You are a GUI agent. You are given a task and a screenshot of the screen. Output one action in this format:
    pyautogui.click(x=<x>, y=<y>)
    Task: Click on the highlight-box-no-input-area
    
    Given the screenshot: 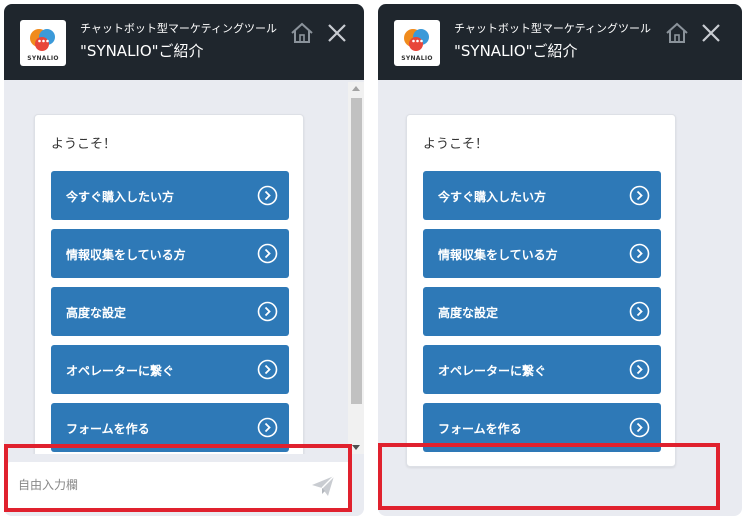 What is the action you would take?
    pyautogui.click(x=549, y=476)
    